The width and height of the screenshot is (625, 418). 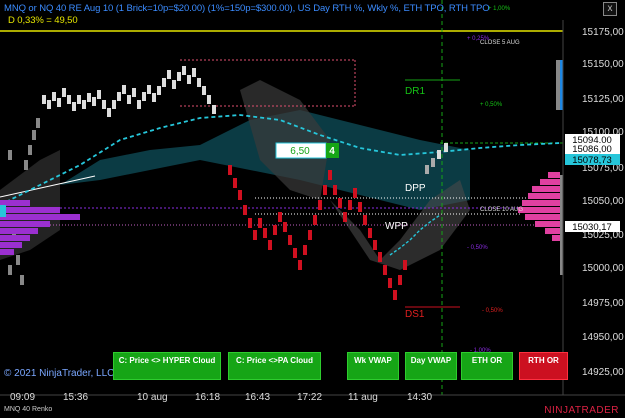 I want to click on price-flag-label: 15078,73, so click(x=592, y=160).